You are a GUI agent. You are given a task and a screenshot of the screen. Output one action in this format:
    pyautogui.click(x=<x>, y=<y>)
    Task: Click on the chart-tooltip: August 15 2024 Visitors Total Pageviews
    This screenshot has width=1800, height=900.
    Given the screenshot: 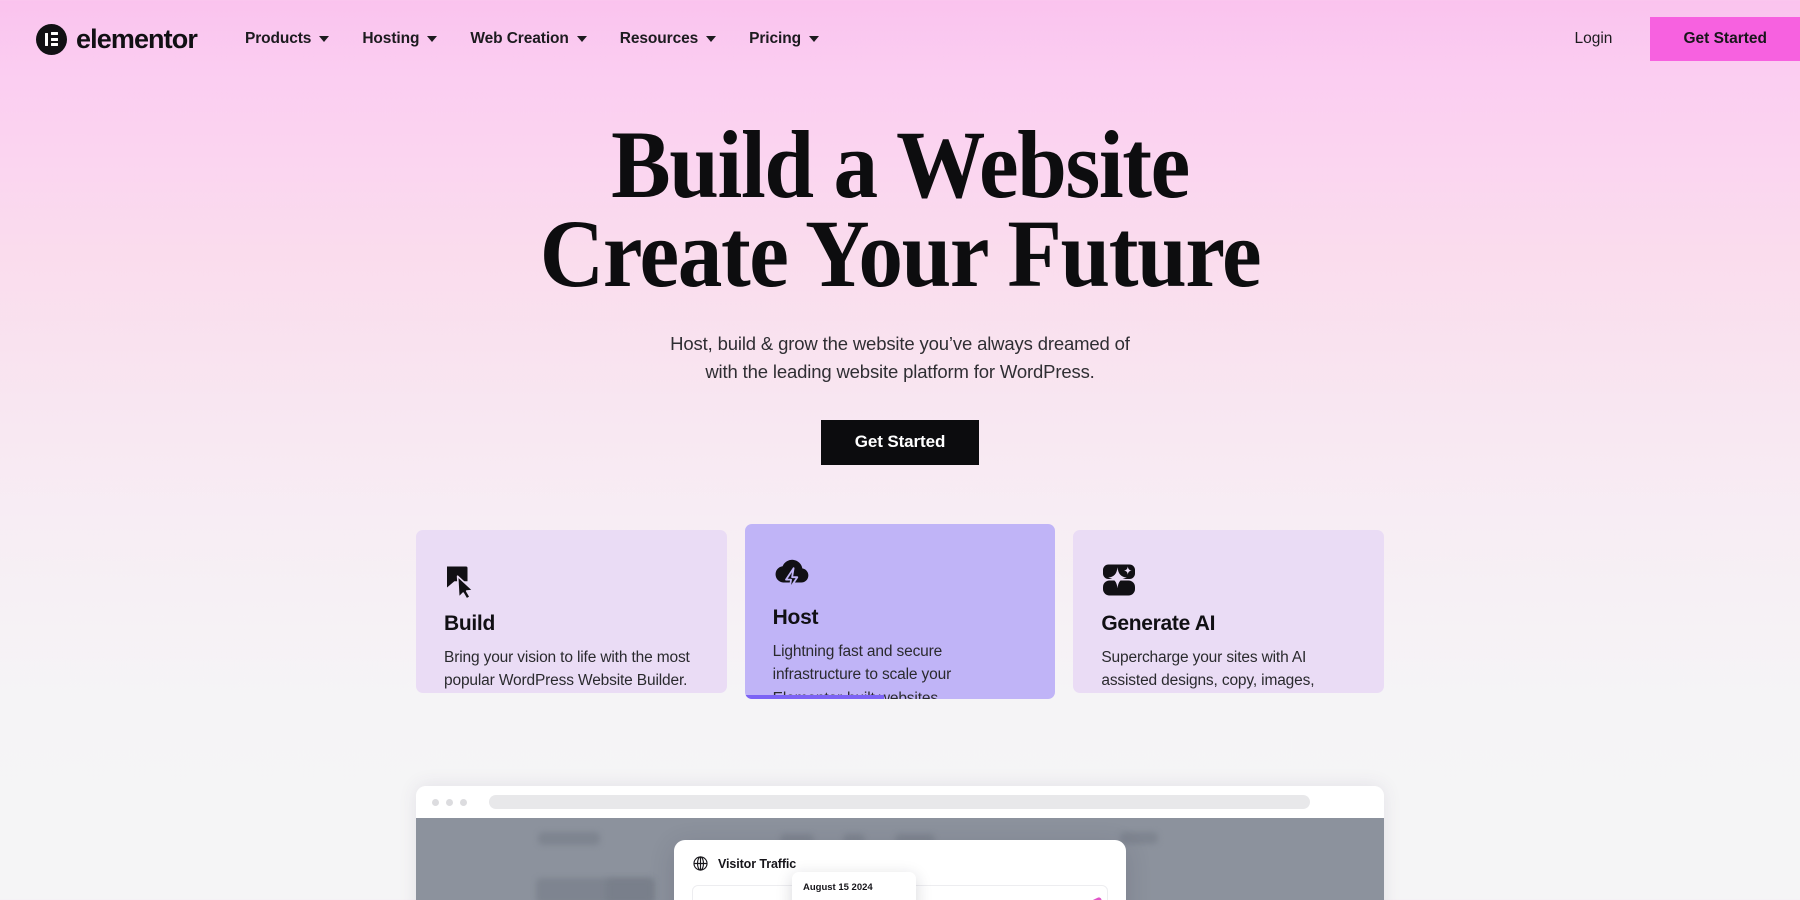 What is the action you would take?
    pyautogui.click(x=854, y=886)
    